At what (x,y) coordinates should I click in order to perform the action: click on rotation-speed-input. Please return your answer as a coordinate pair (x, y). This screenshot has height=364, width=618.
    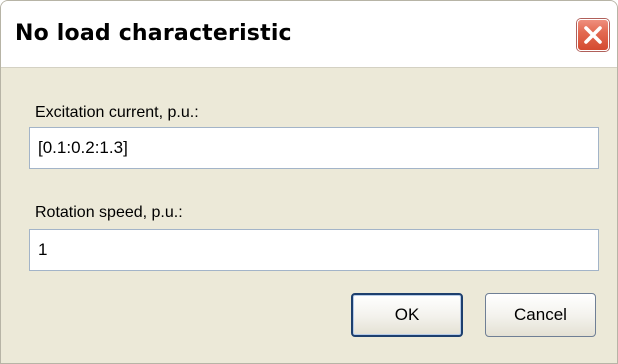
    Looking at the image, I should click on (314, 250).